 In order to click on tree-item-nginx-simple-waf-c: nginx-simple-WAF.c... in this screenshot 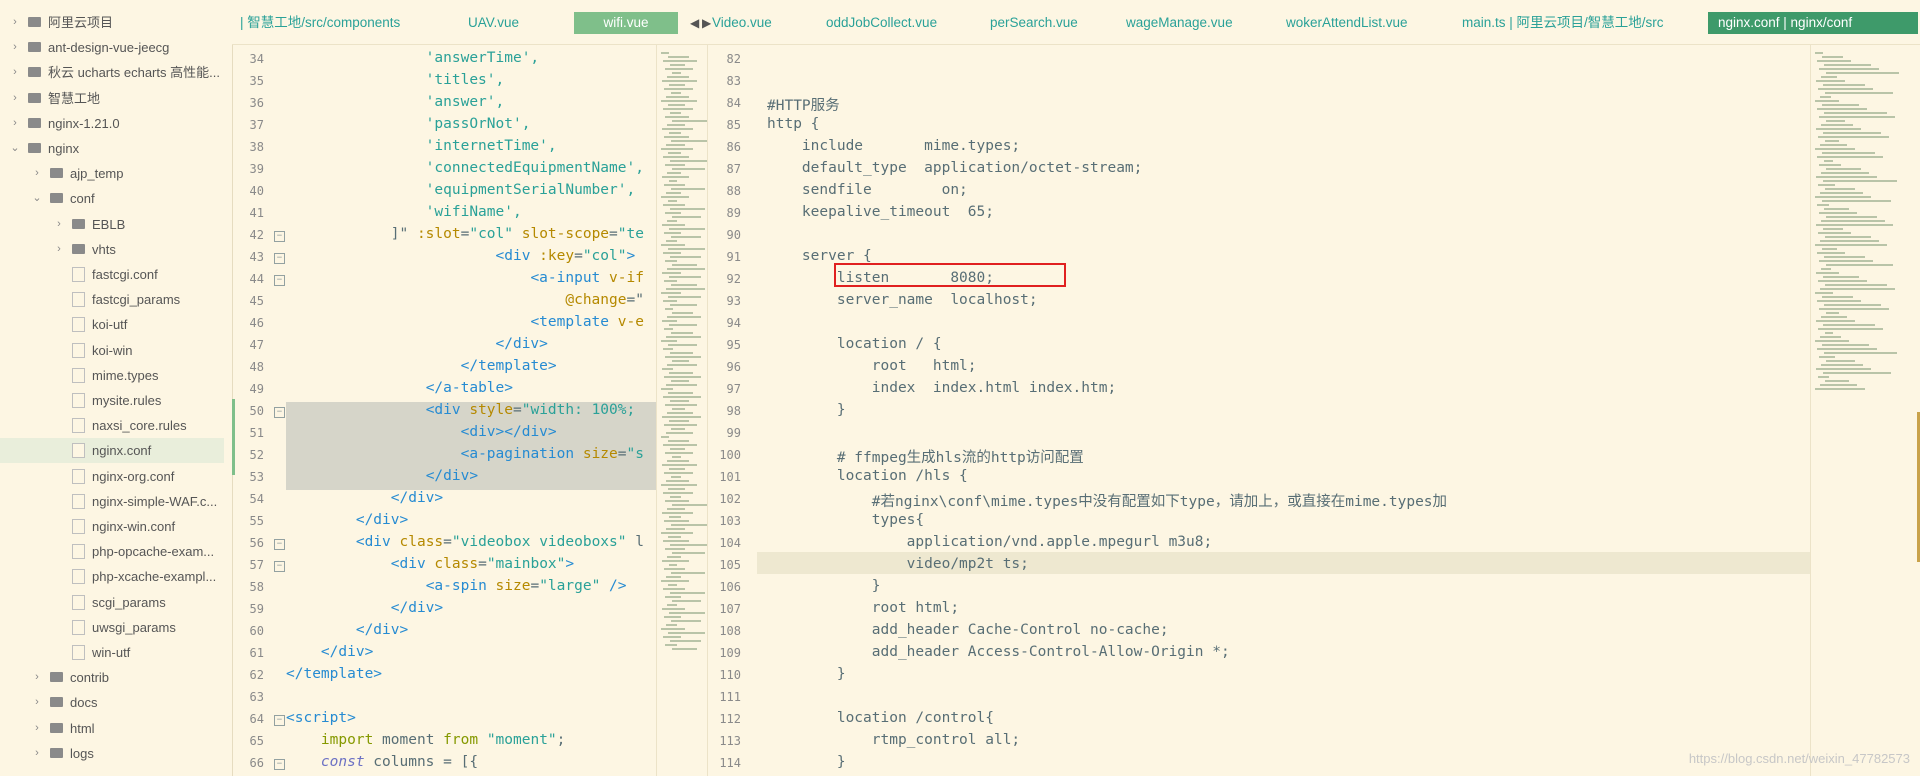, I will do `click(112, 501)`.